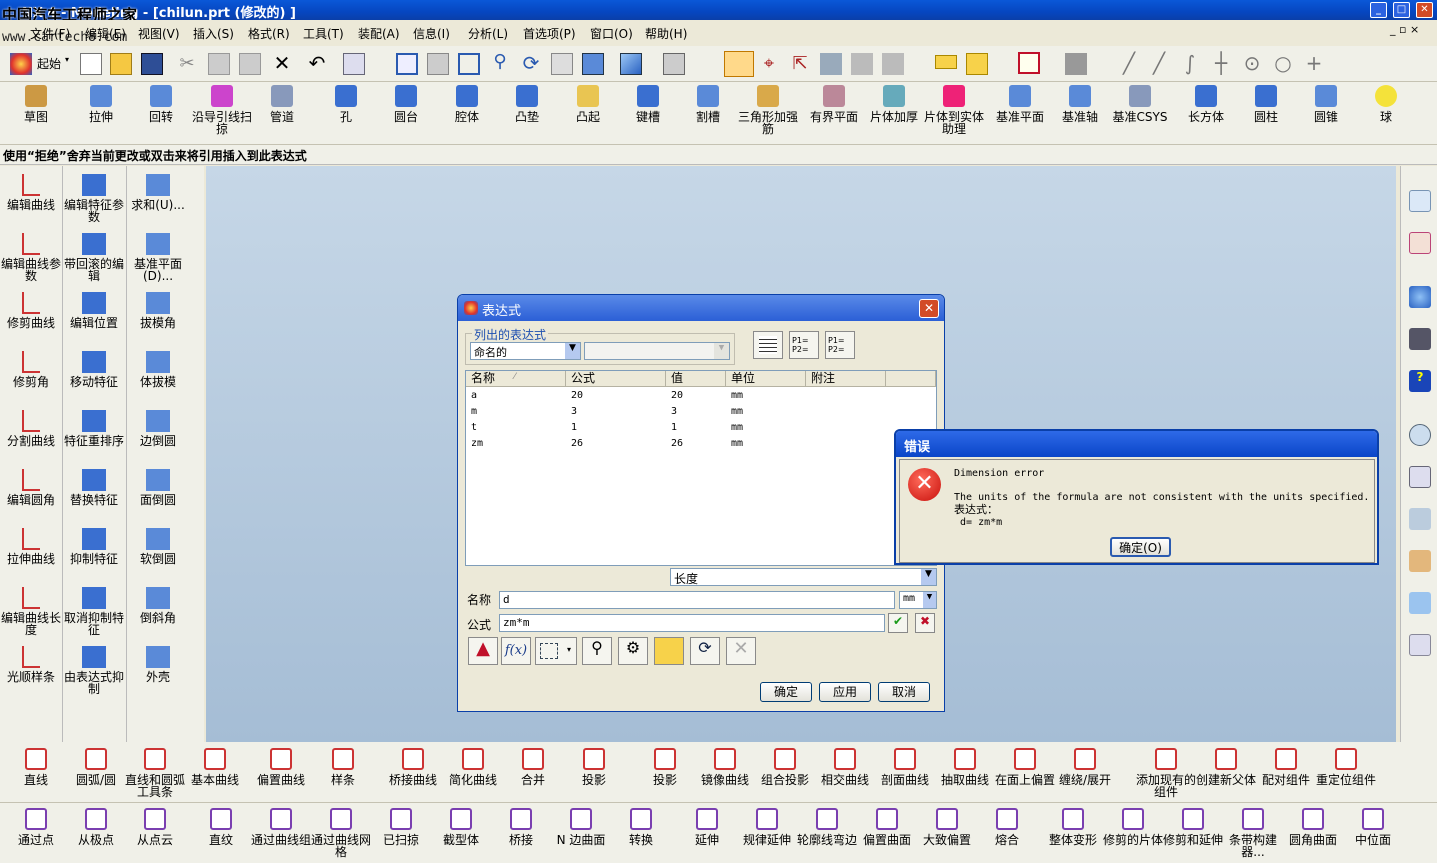  What do you see at coordinates (50, 33) in the screenshot?
I see `menu-file: 文件(F)` at bounding box center [50, 33].